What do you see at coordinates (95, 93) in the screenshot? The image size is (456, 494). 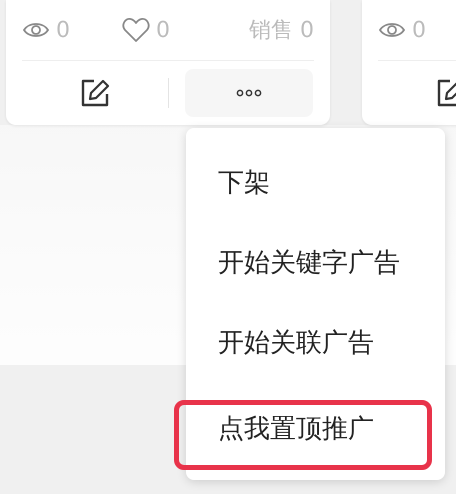 I see `edit-icon` at bounding box center [95, 93].